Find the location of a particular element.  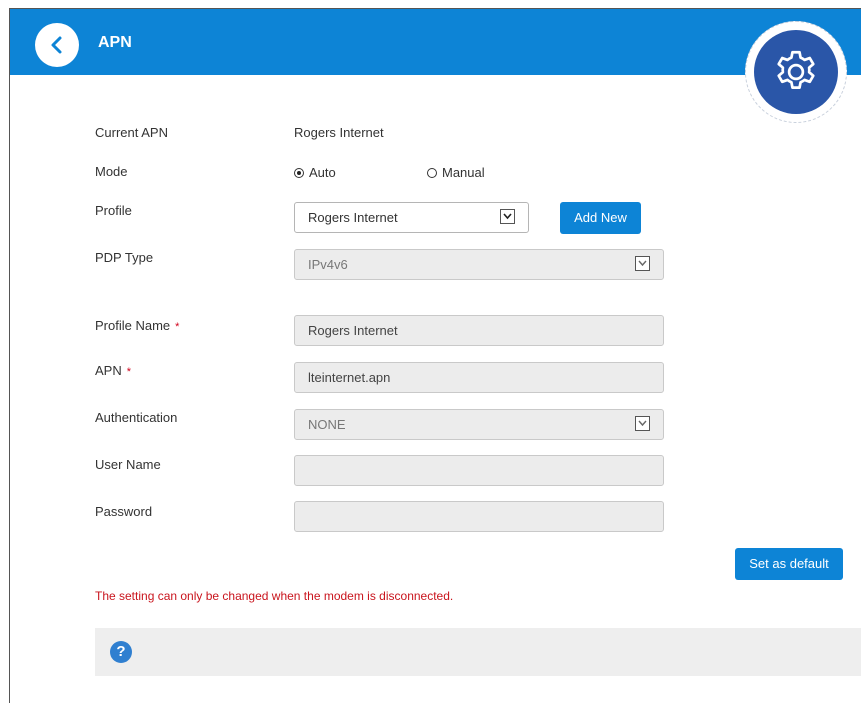

authentication-select: NONE is located at coordinates (479, 424).